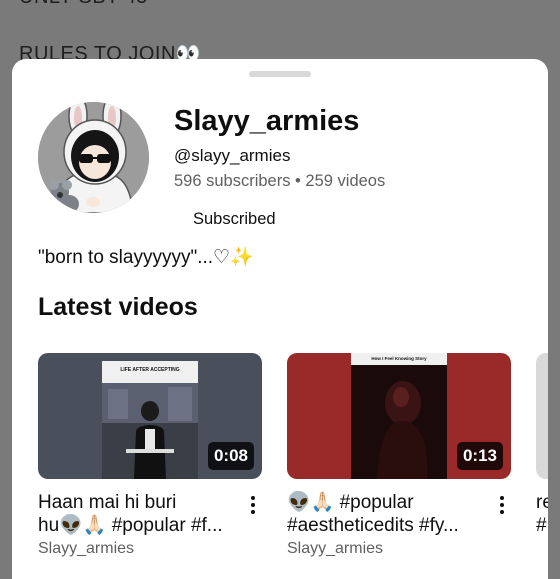 This screenshot has width=560, height=579. What do you see at coordinates (542, 502) in the screenshot?
I see `video-title-line1: re` at bounding box center [542, 502].